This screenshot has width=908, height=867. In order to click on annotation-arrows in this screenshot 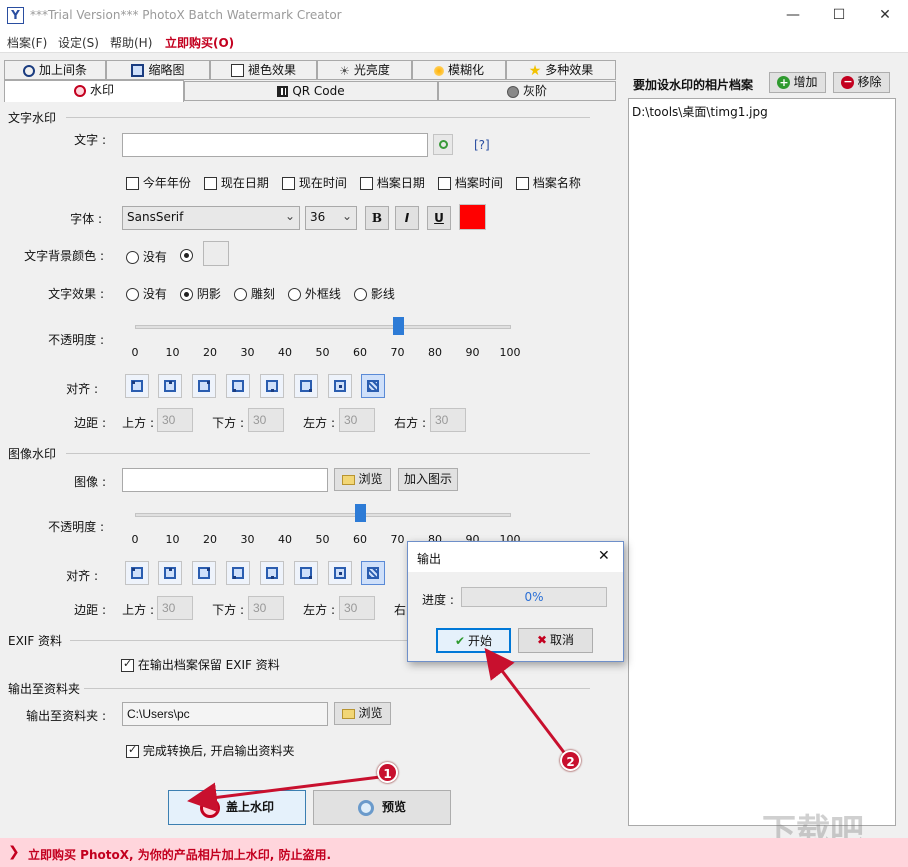, I will do `click(377, 730)`.